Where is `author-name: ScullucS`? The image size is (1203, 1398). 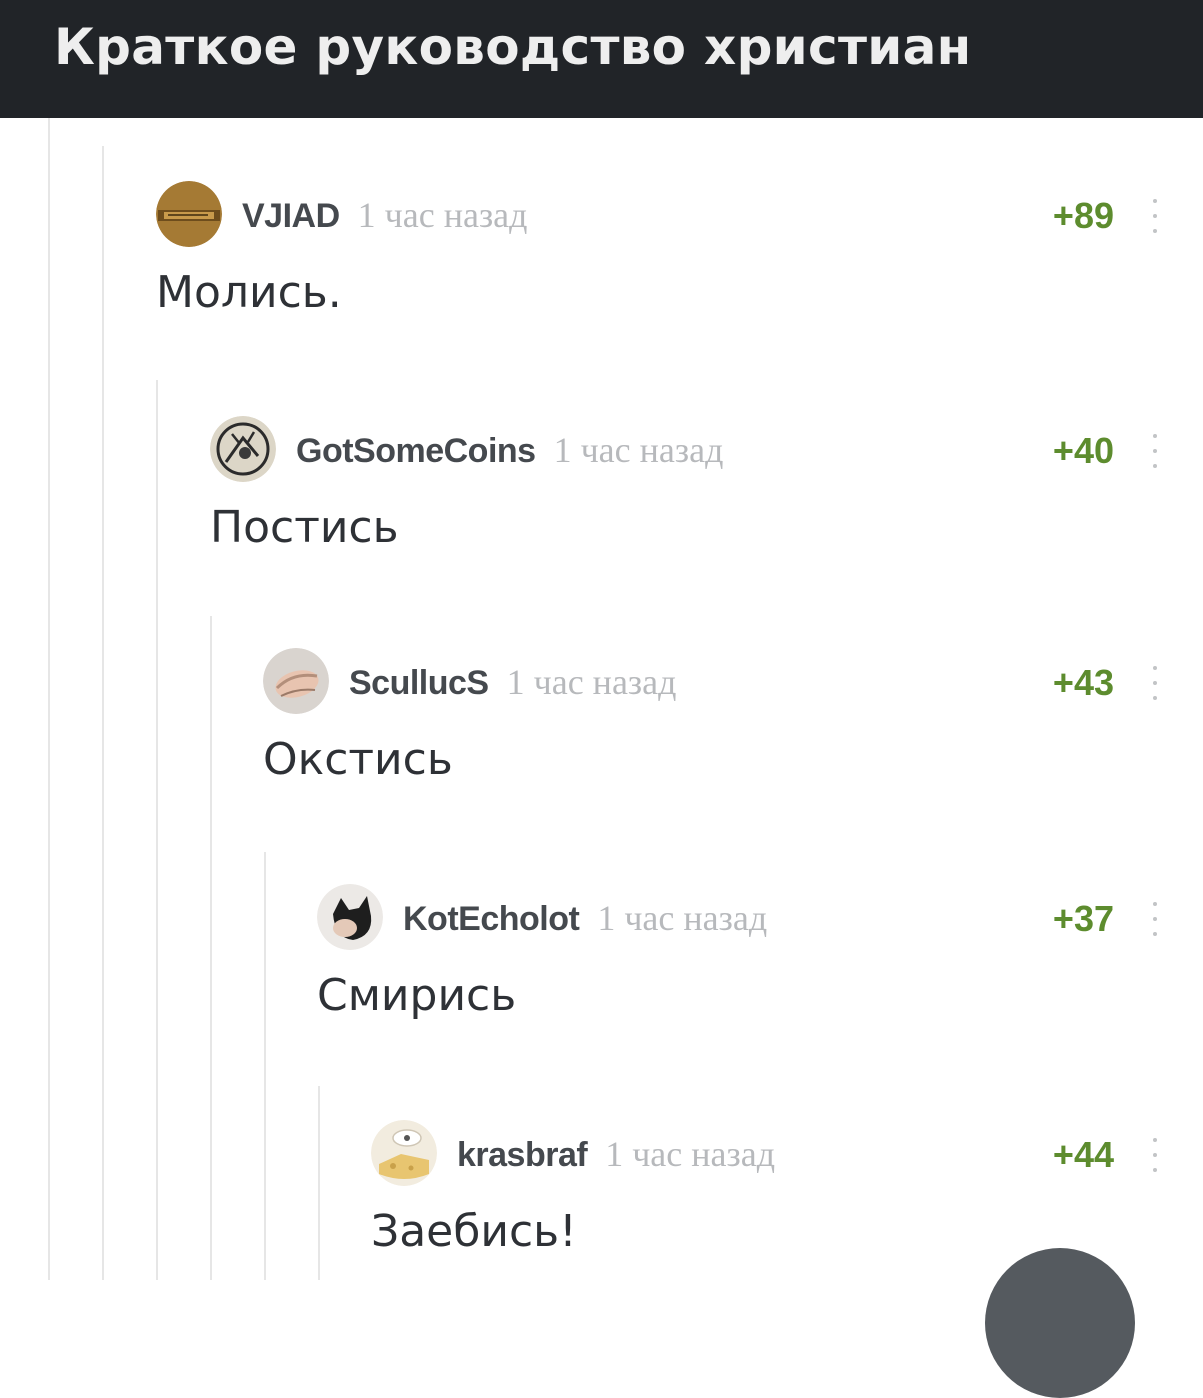
author-name: ScullucS is located at coordinates (419, 683).